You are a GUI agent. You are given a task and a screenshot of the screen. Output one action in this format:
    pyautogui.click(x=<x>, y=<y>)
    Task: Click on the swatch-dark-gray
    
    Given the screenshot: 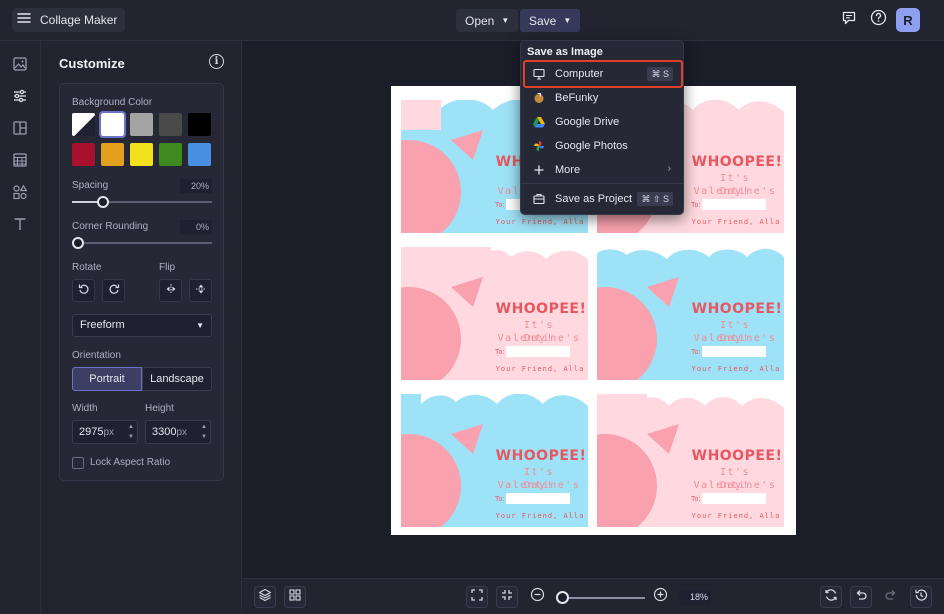 What is the action you would take?
    pyautogui.click(x=170, y=124)
    